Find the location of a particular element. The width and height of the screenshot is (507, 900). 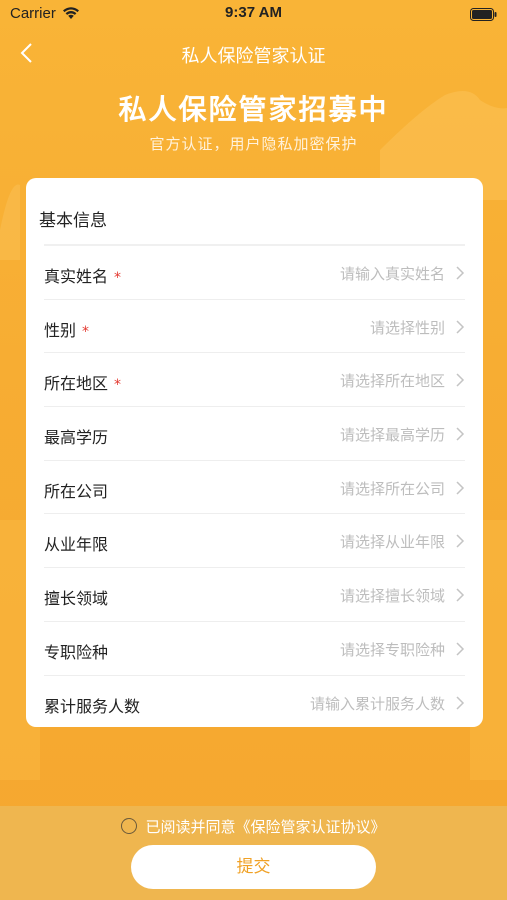

form-row-label: 所在公司 is located at coordinates (76, 490).